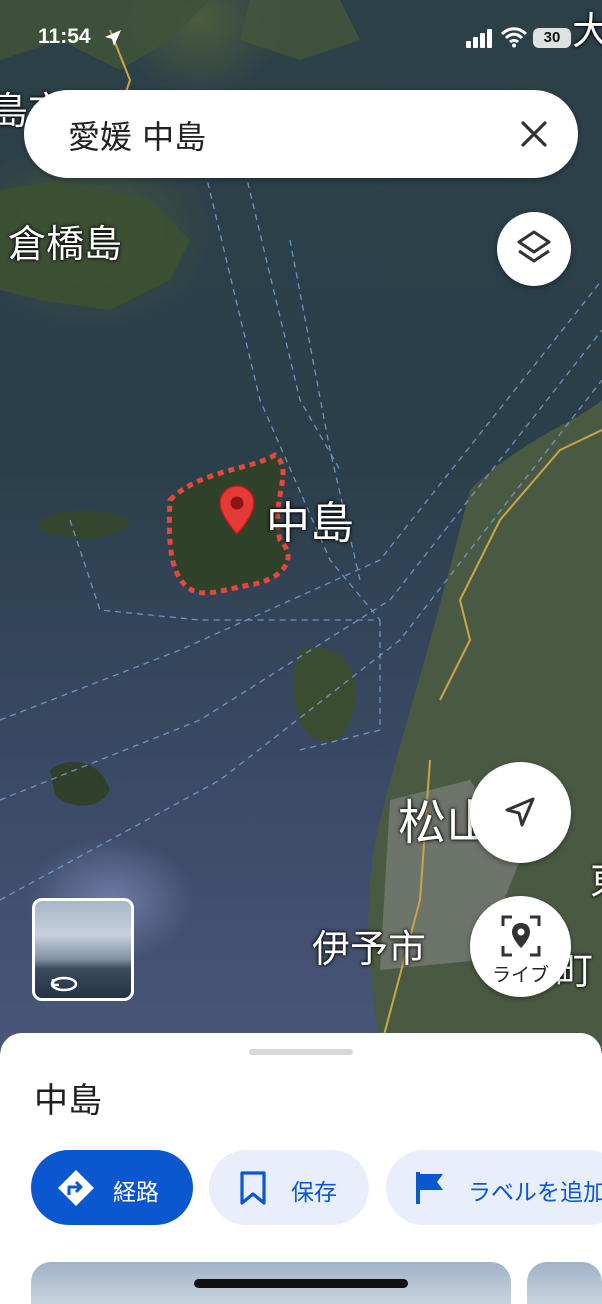 This screenshot has height=1304, width=602. I want to click on live-view-button: ライブ, so click(520, 946).